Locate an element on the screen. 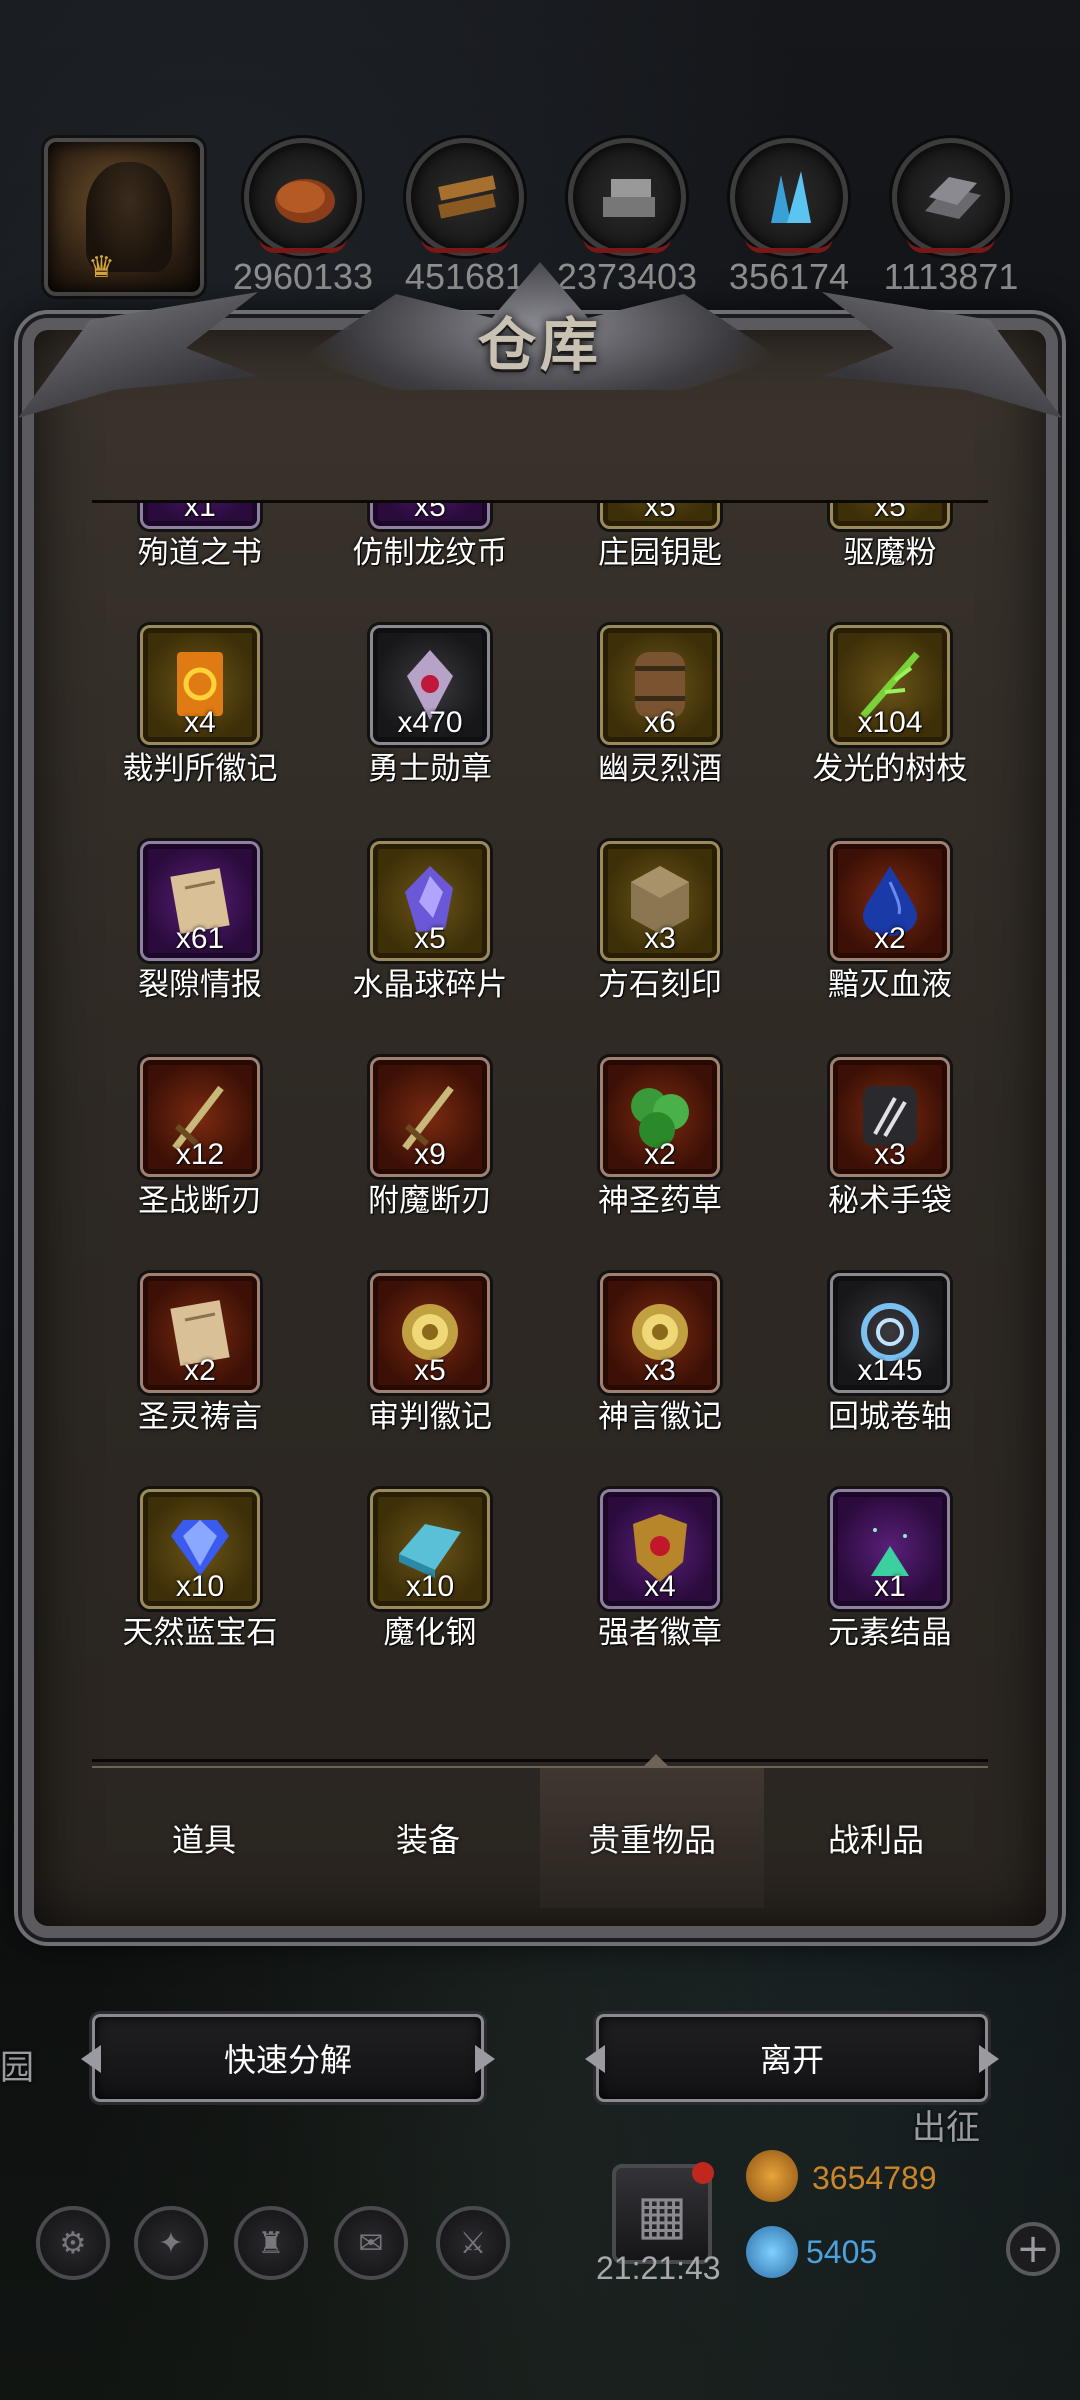  inventory-item: x1 元素结晶 is located at coordinates (881, 1594).